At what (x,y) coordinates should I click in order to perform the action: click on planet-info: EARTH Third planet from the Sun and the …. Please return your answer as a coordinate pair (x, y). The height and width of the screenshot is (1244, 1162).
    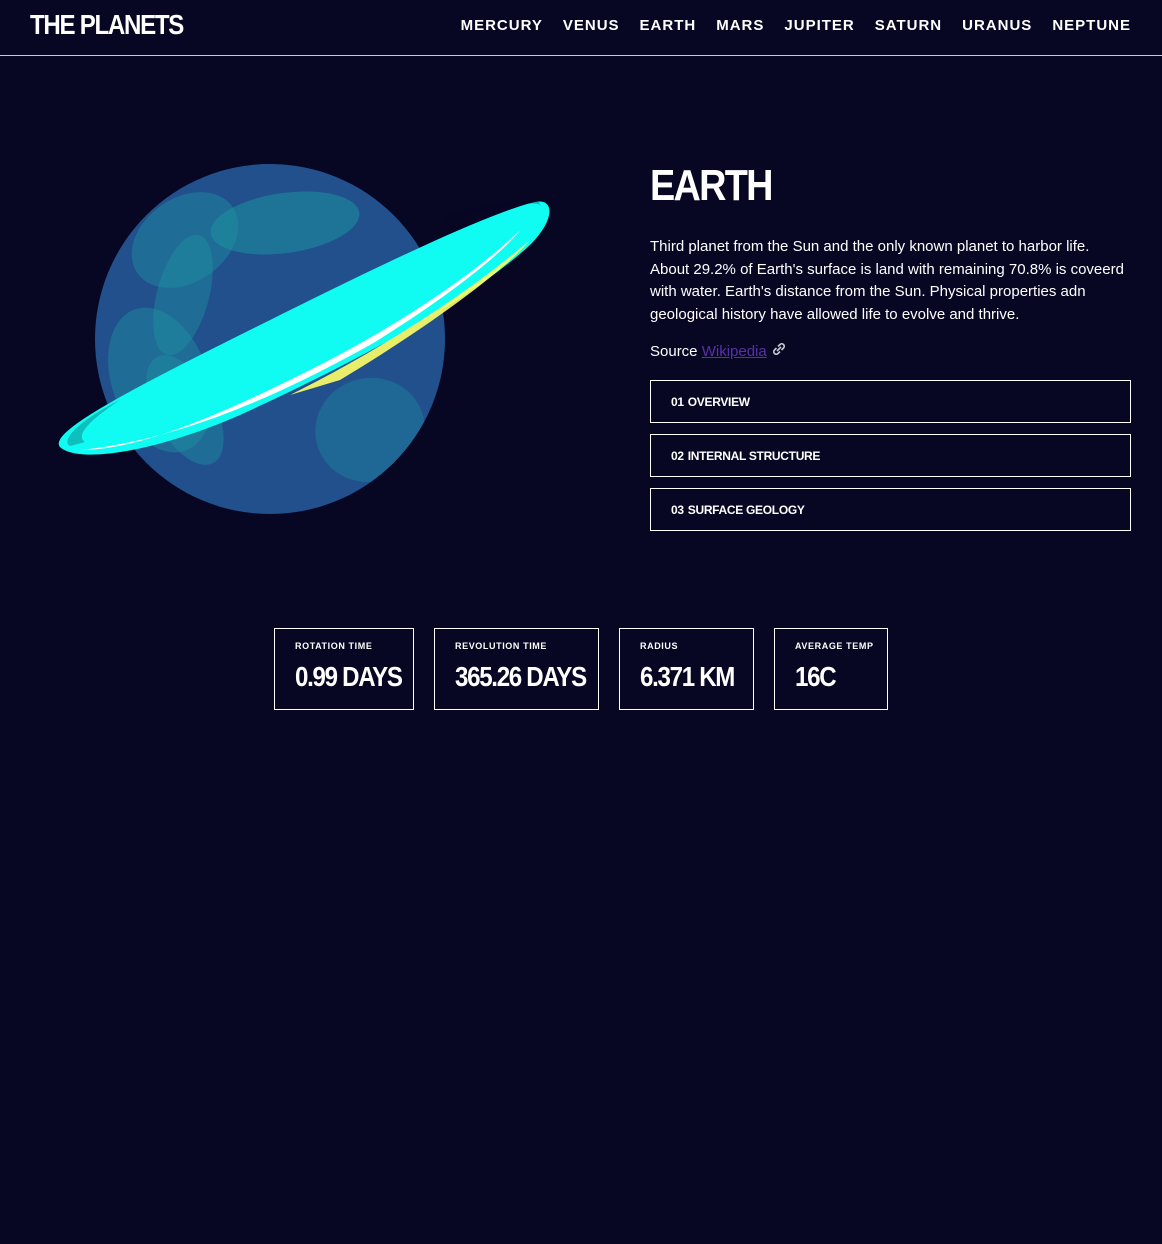
    Looking at the image, I should click on (890, 345).